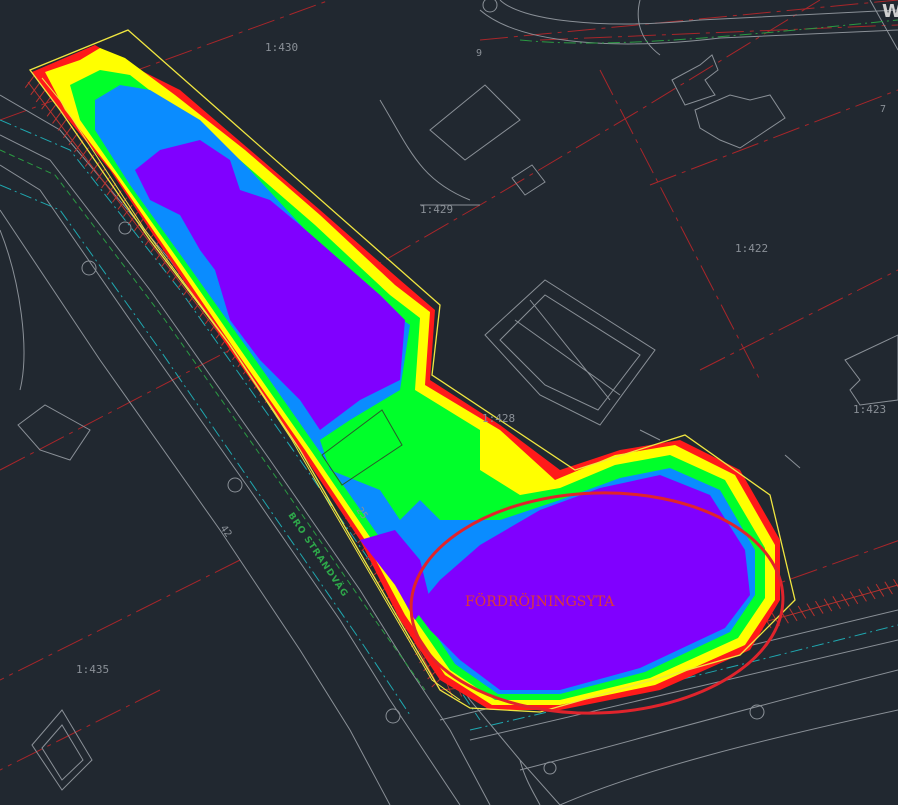  Describe the element at coordinates (883, 109) in the screenshot. I see `address-number-7: 7` at that location.